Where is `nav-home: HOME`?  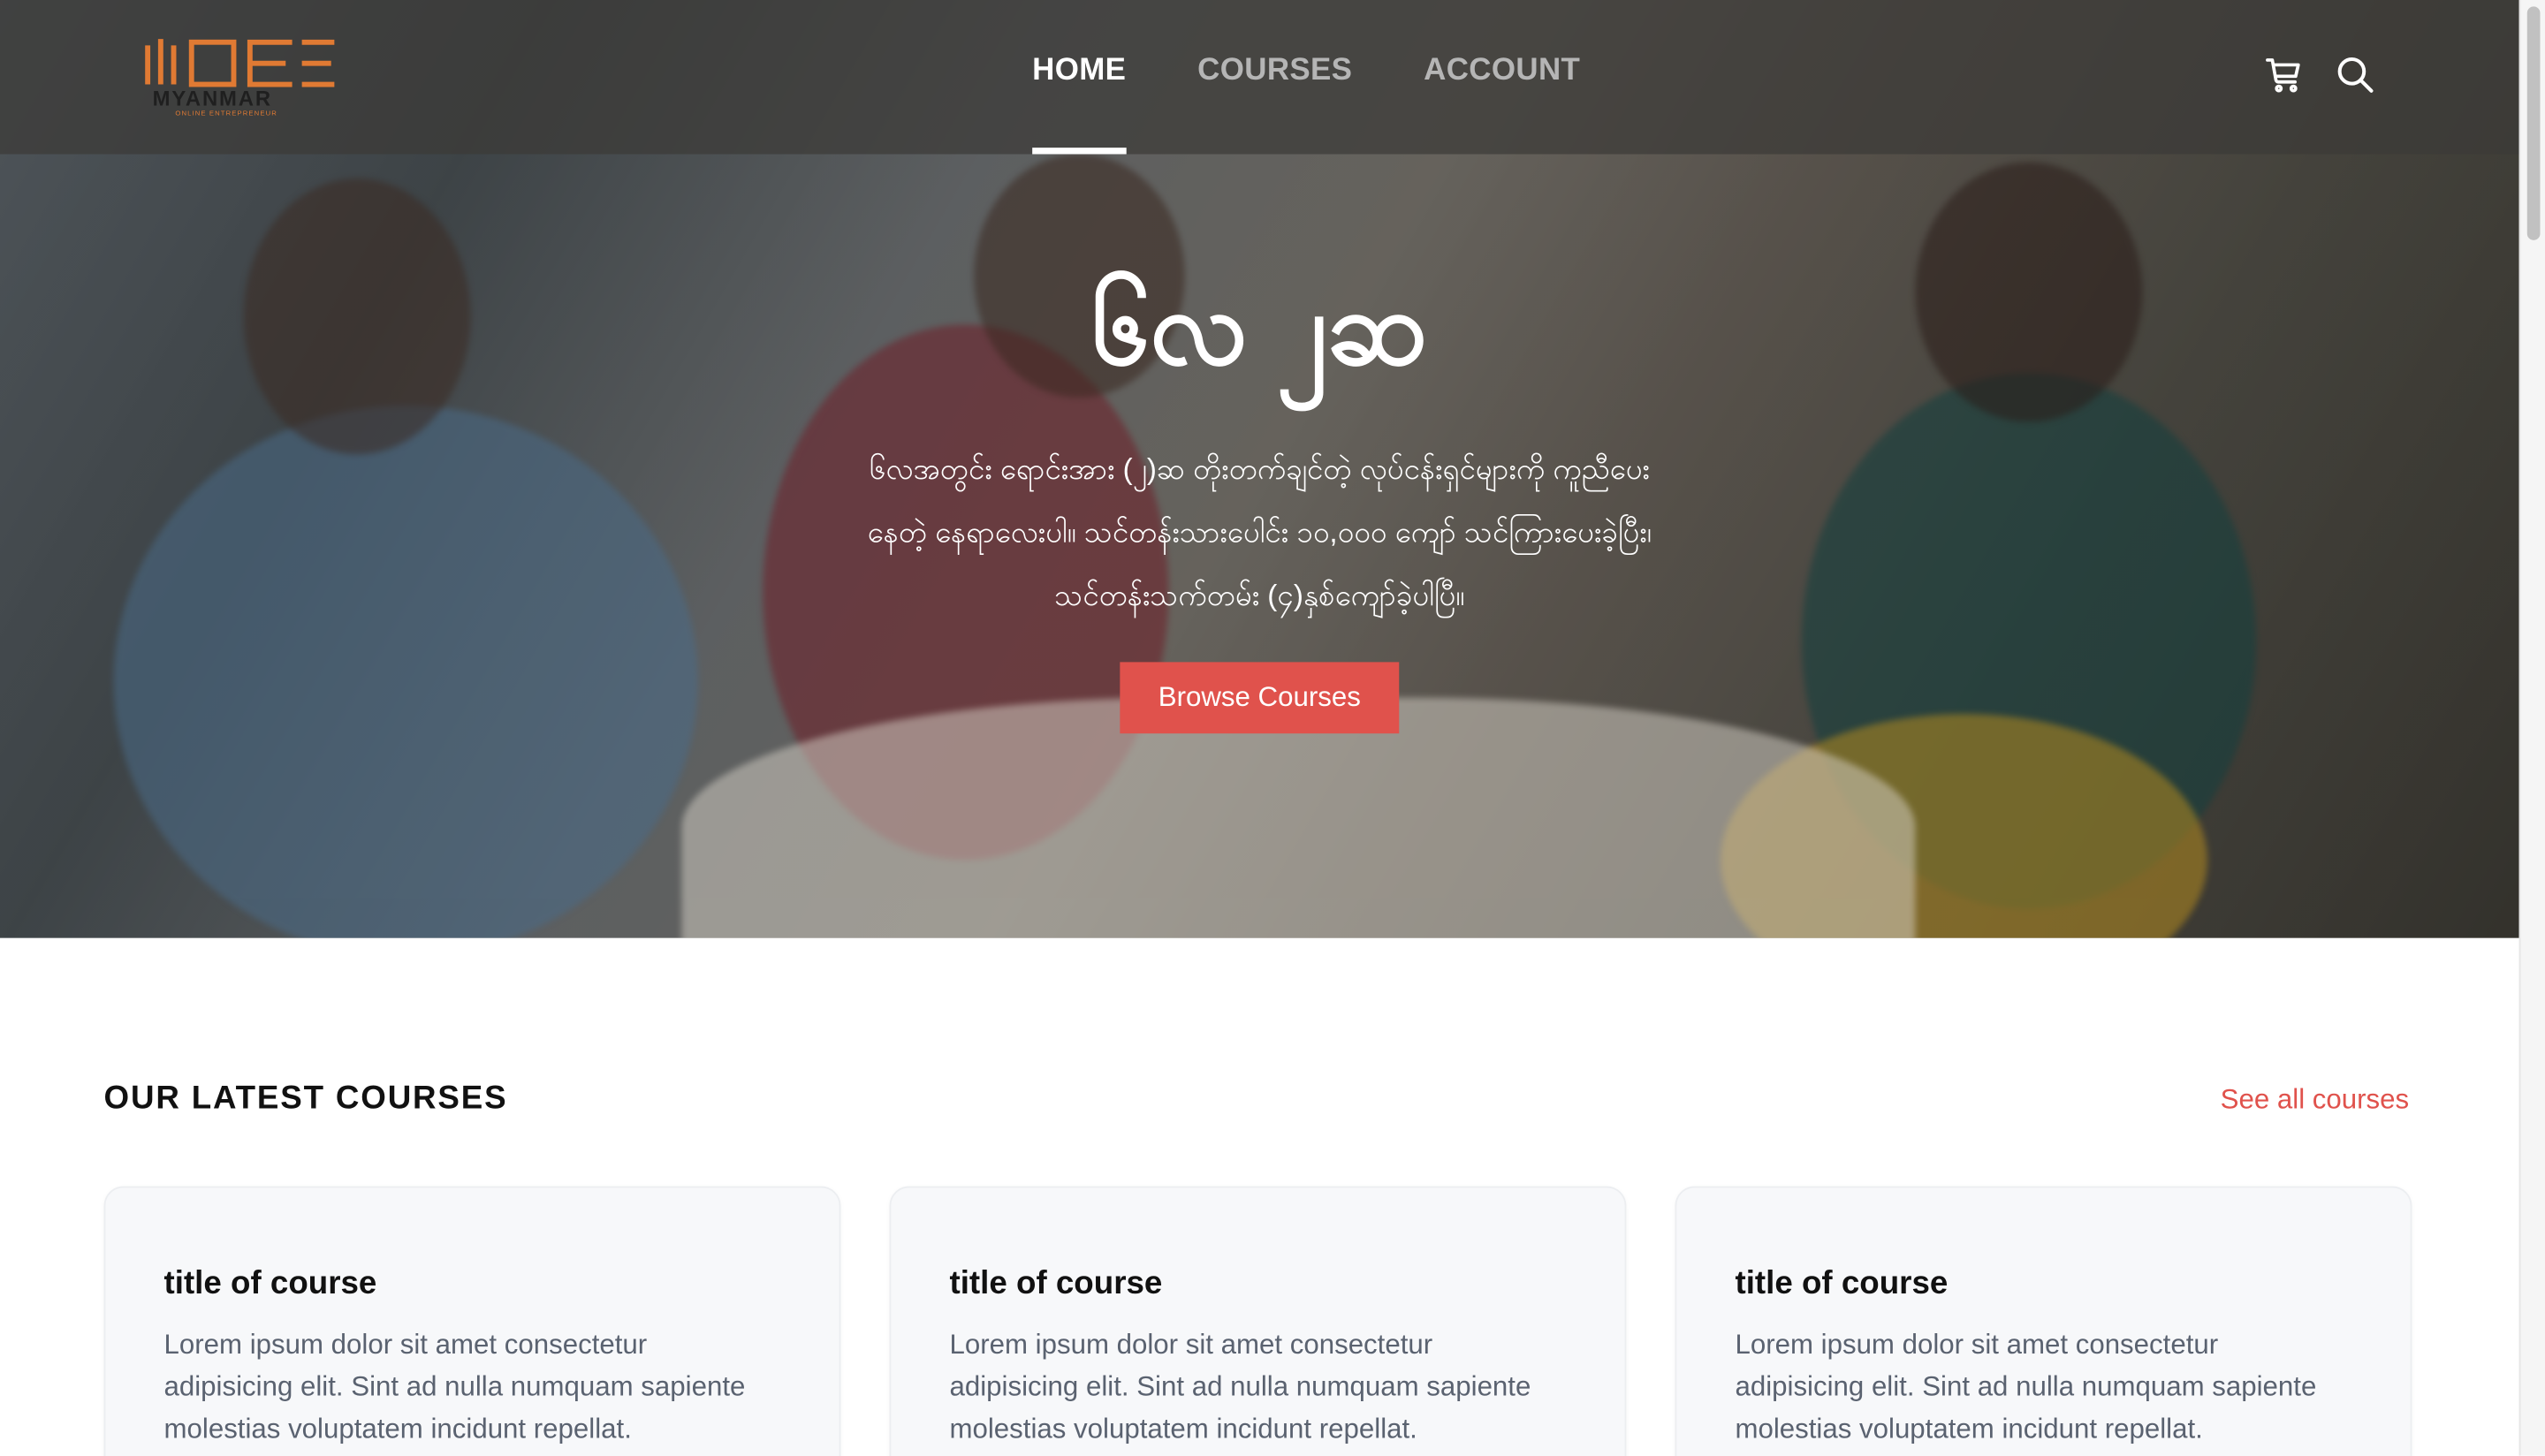
nav-home: HOME is located at coordinates (1079, 77).